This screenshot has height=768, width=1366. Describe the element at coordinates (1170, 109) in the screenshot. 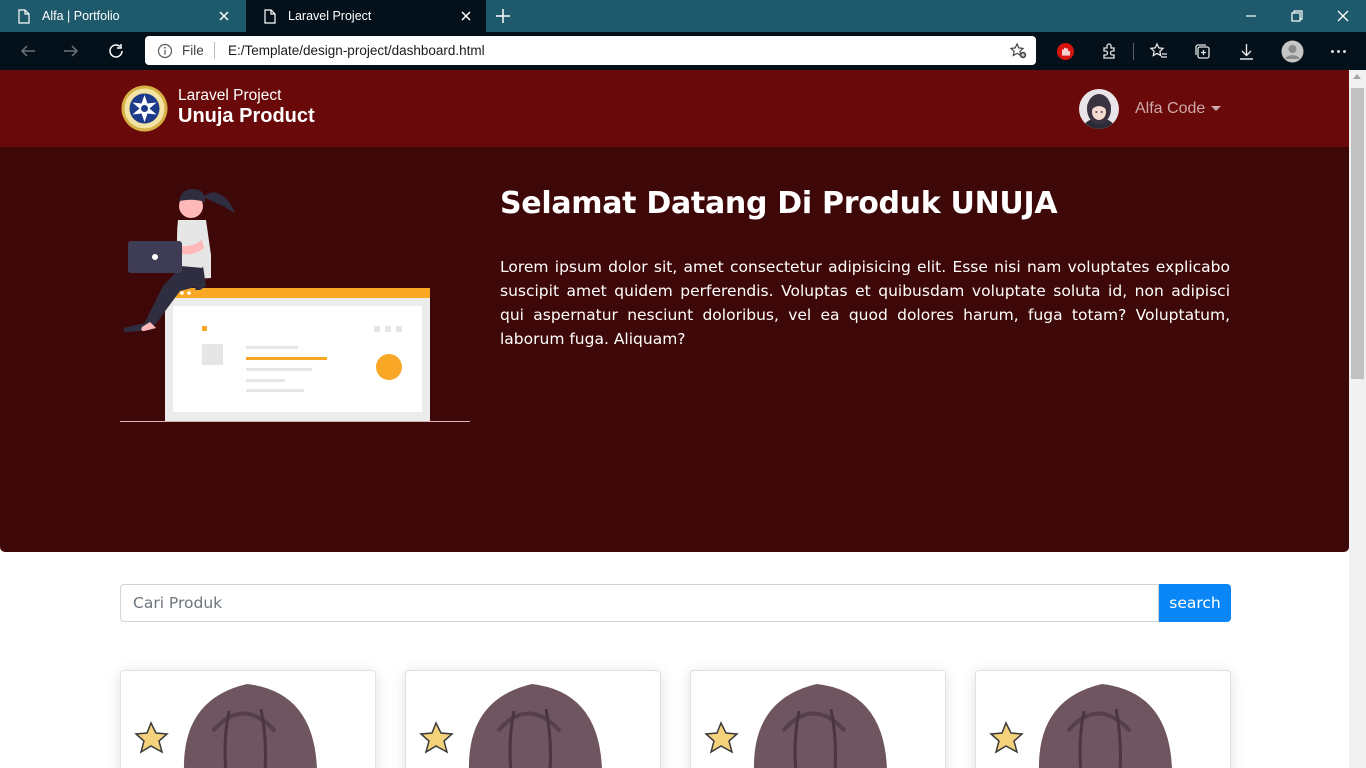

I see `user-dropdown-toggle: Alfa Code` at that location.